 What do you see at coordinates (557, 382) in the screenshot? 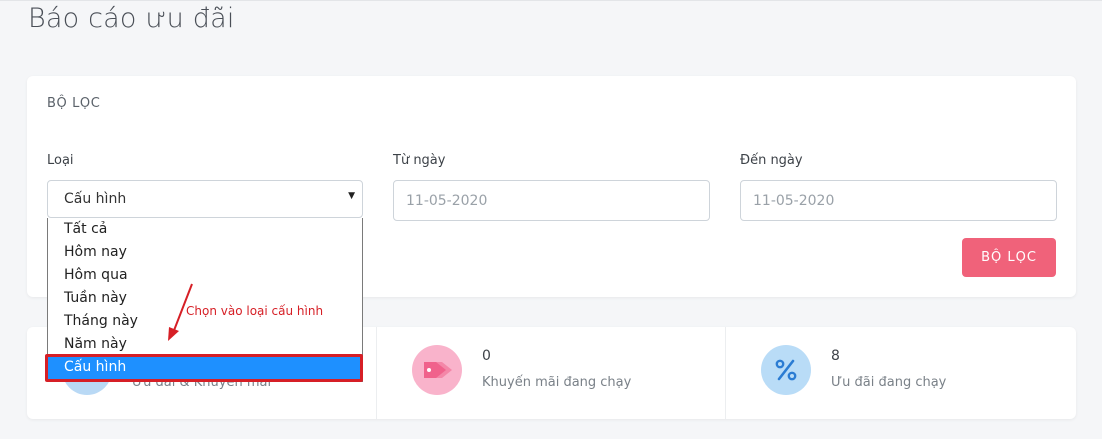
I see `stat-promotions-label: Khuyến mãi đang chạy` at bounding box center [557, 382].